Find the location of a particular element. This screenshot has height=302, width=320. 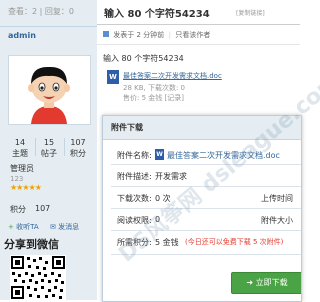

credit-count: 107 is located at coordinates (78, 142).